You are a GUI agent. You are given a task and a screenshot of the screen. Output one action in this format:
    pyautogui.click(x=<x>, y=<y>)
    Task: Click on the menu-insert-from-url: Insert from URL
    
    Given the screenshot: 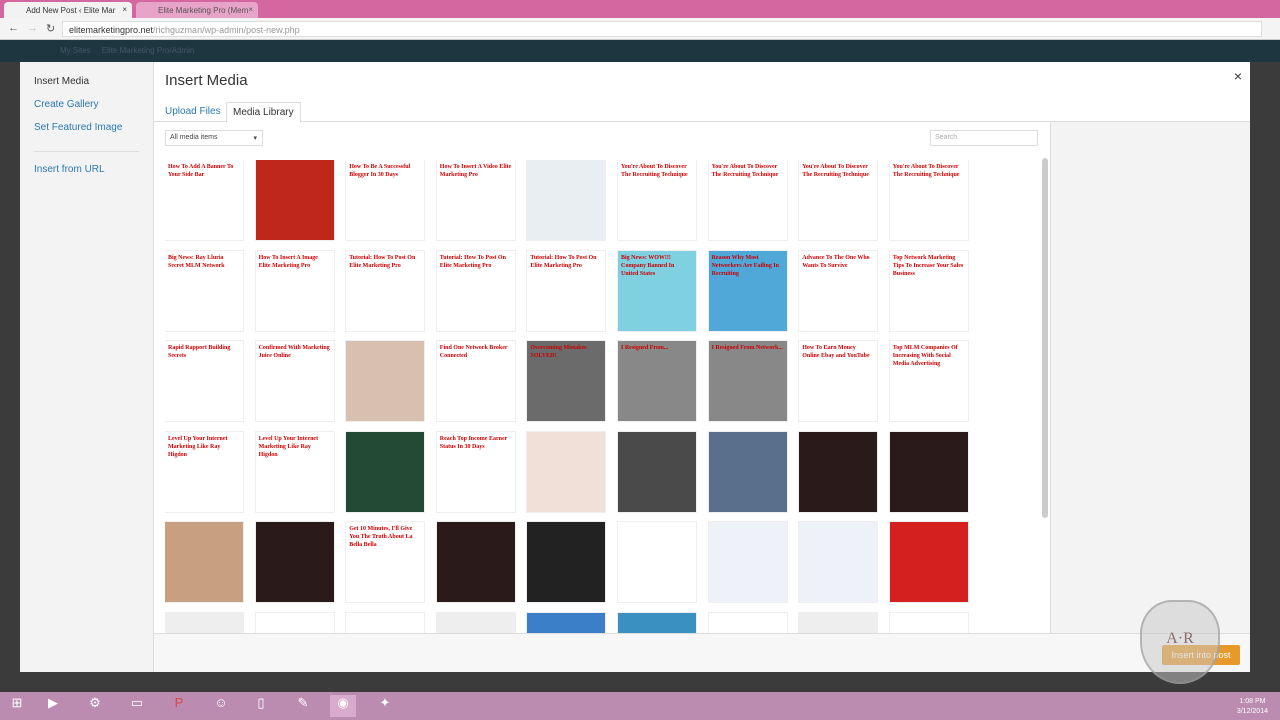 What is the action you would take?
    pyautogui.click(x=86, y=175)
    